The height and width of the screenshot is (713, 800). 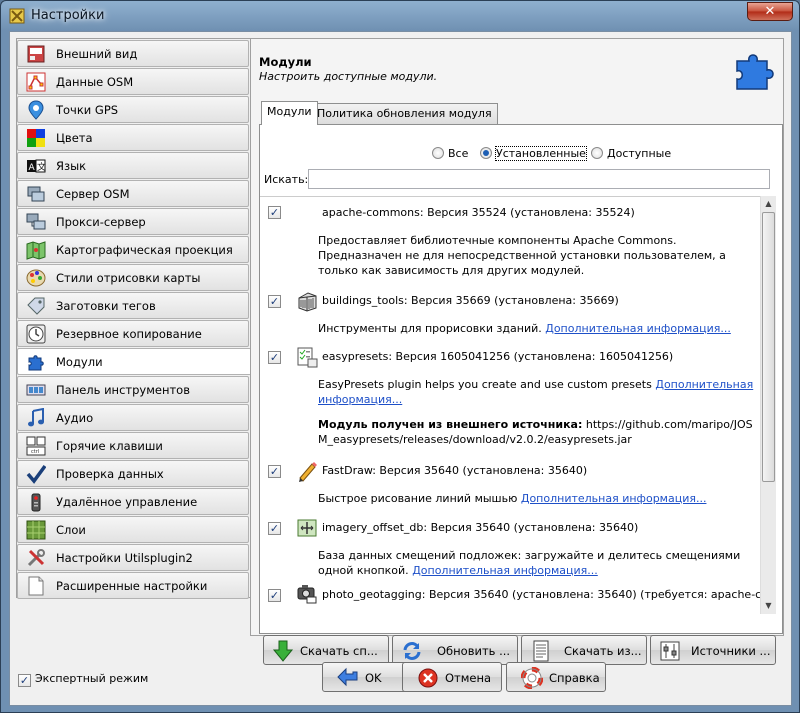 What do you see at coordinates (418, 498) in the screenshot?
I see `plugin-description-text: Быстрое рисование линий мышью` at bounding box center [418, 498].